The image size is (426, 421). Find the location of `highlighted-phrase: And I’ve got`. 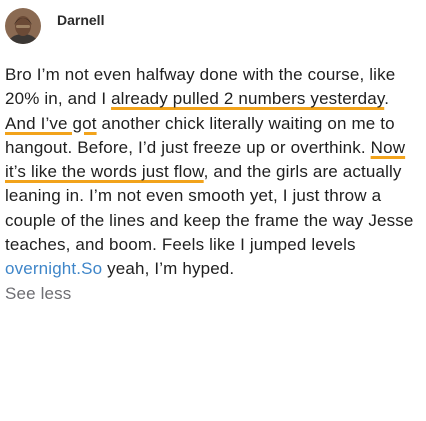

highlighted-phrase: And I’ve got is located at coordinates (51, 123).